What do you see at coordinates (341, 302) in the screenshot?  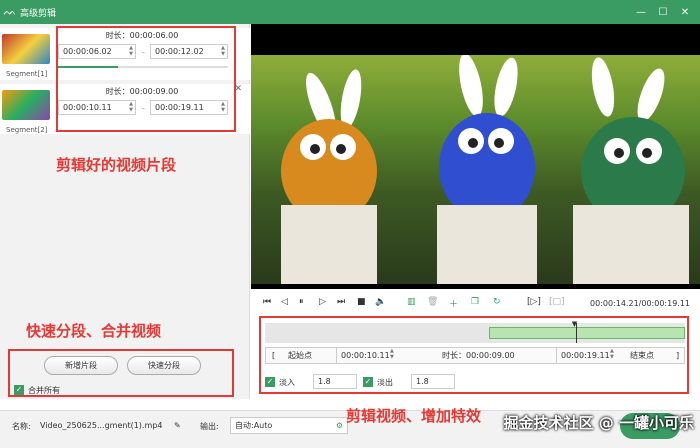 I see `skip-end-icon: ⏭` at bounding box center [341, 302].